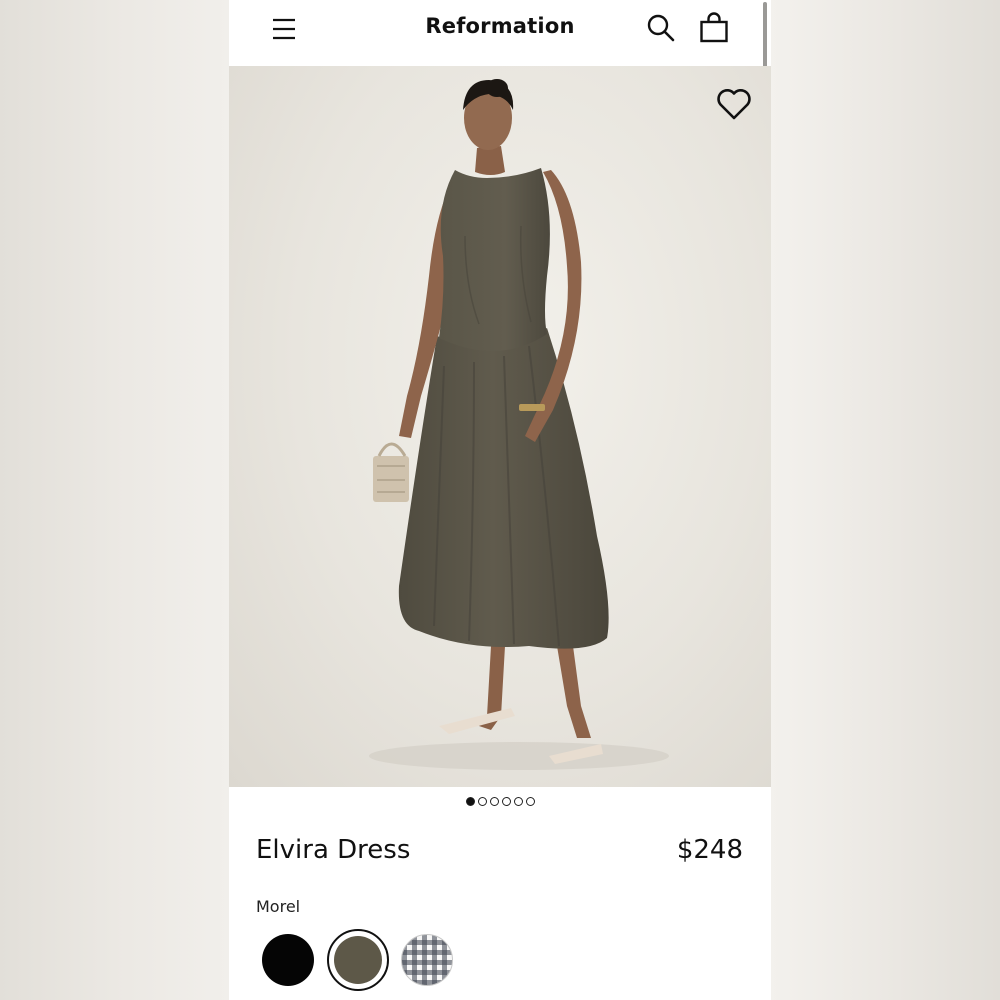  I want to click on search-icon, so click(661, 28).